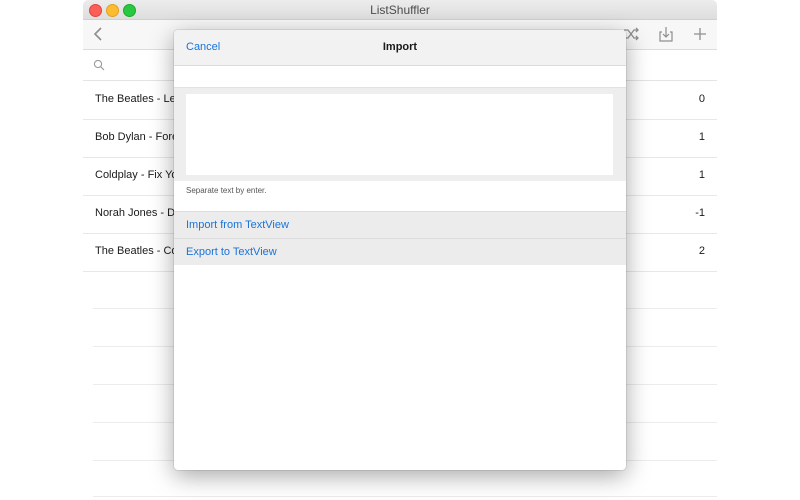 The height and width of the screenshot is (500, 800). I want to click on title-bar: ListShuffler, so click(400, 10).